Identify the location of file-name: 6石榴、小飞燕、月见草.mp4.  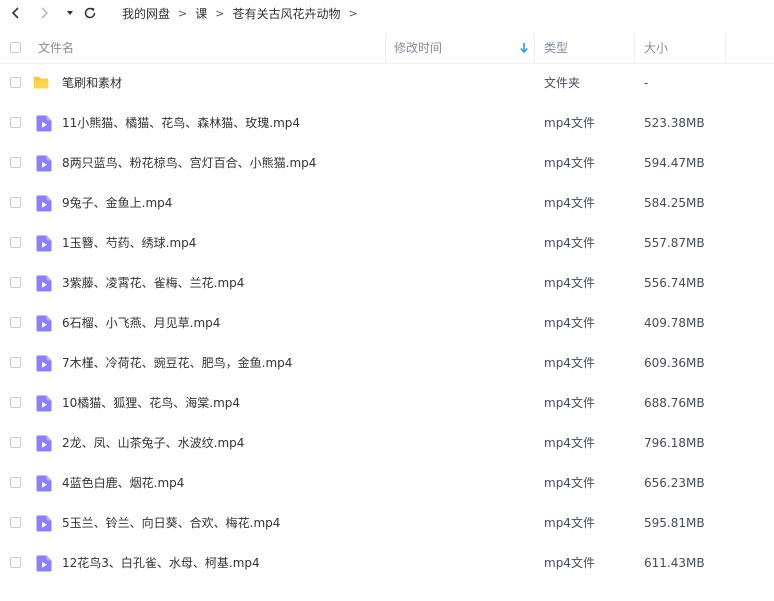
(141, 323).